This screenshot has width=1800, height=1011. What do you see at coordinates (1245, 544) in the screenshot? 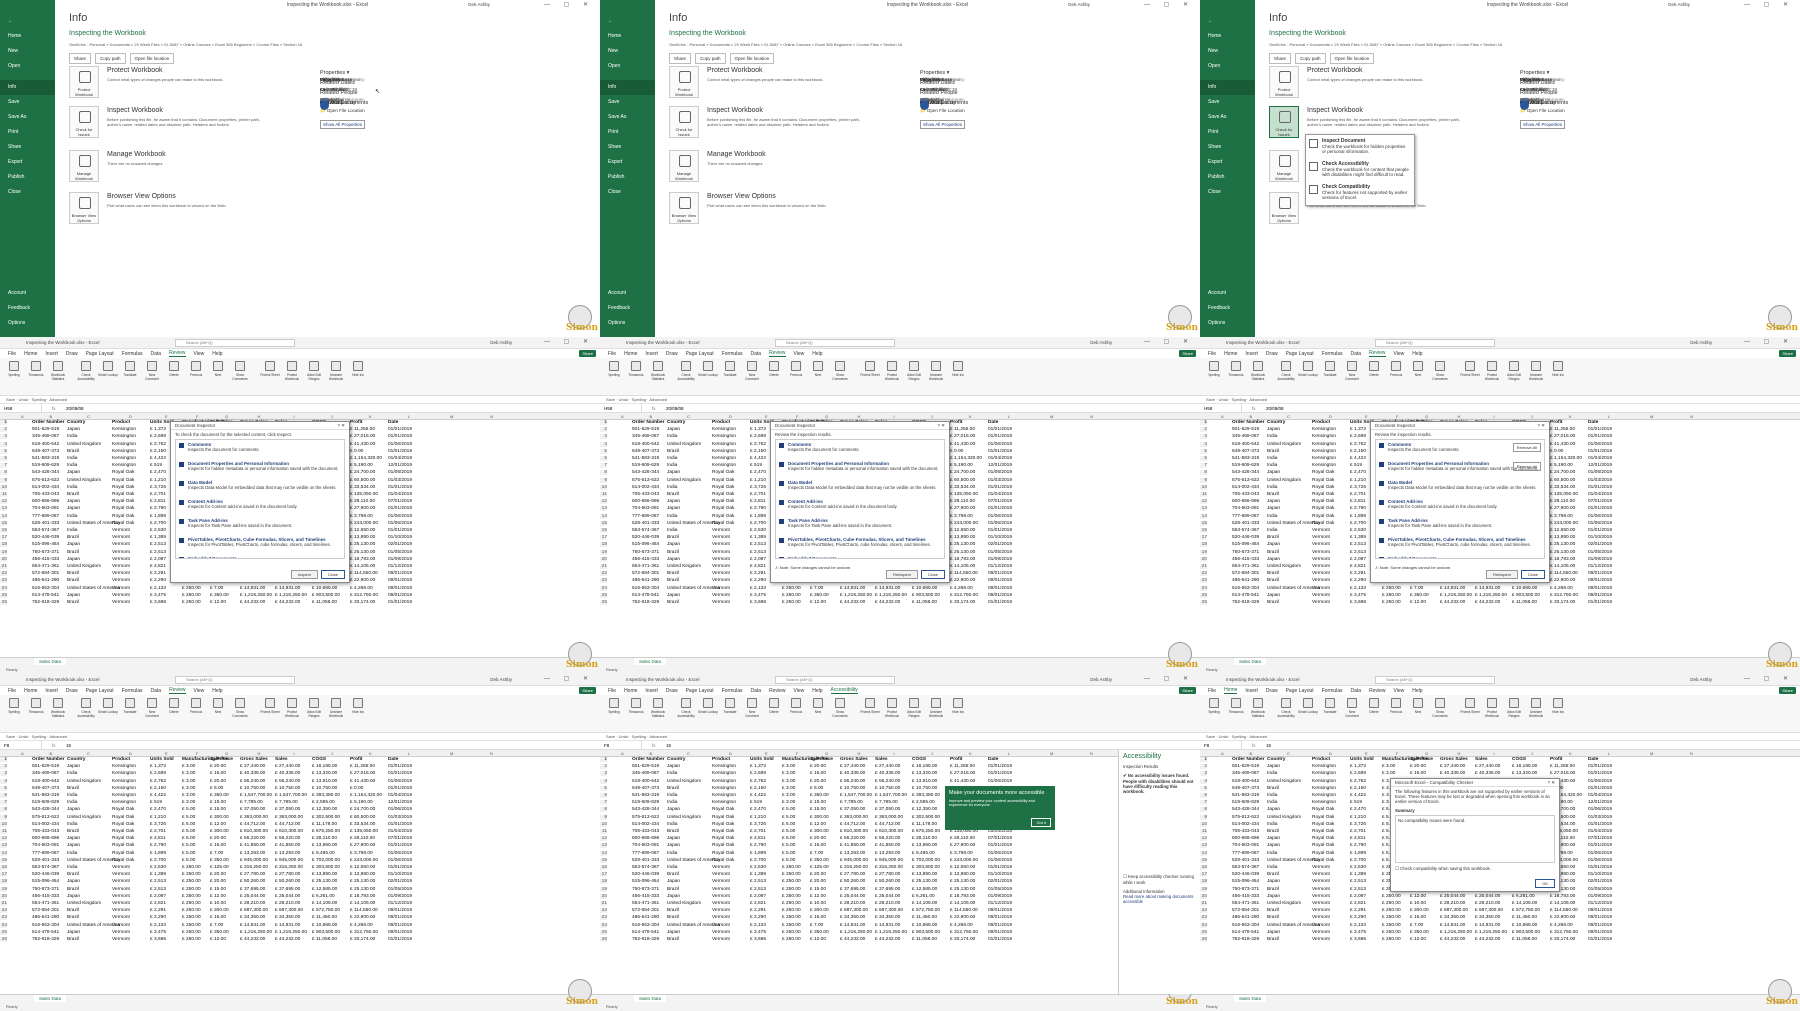
I see `table-cell: 515-096-464` at bounding box center [1245, 544].